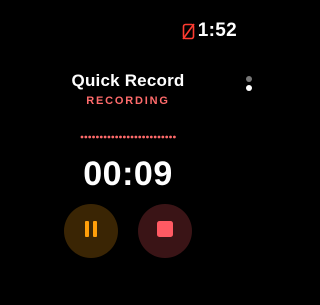 This screenshot has height=305, width=320. I want to click on pause-icon, so click(91, 231).